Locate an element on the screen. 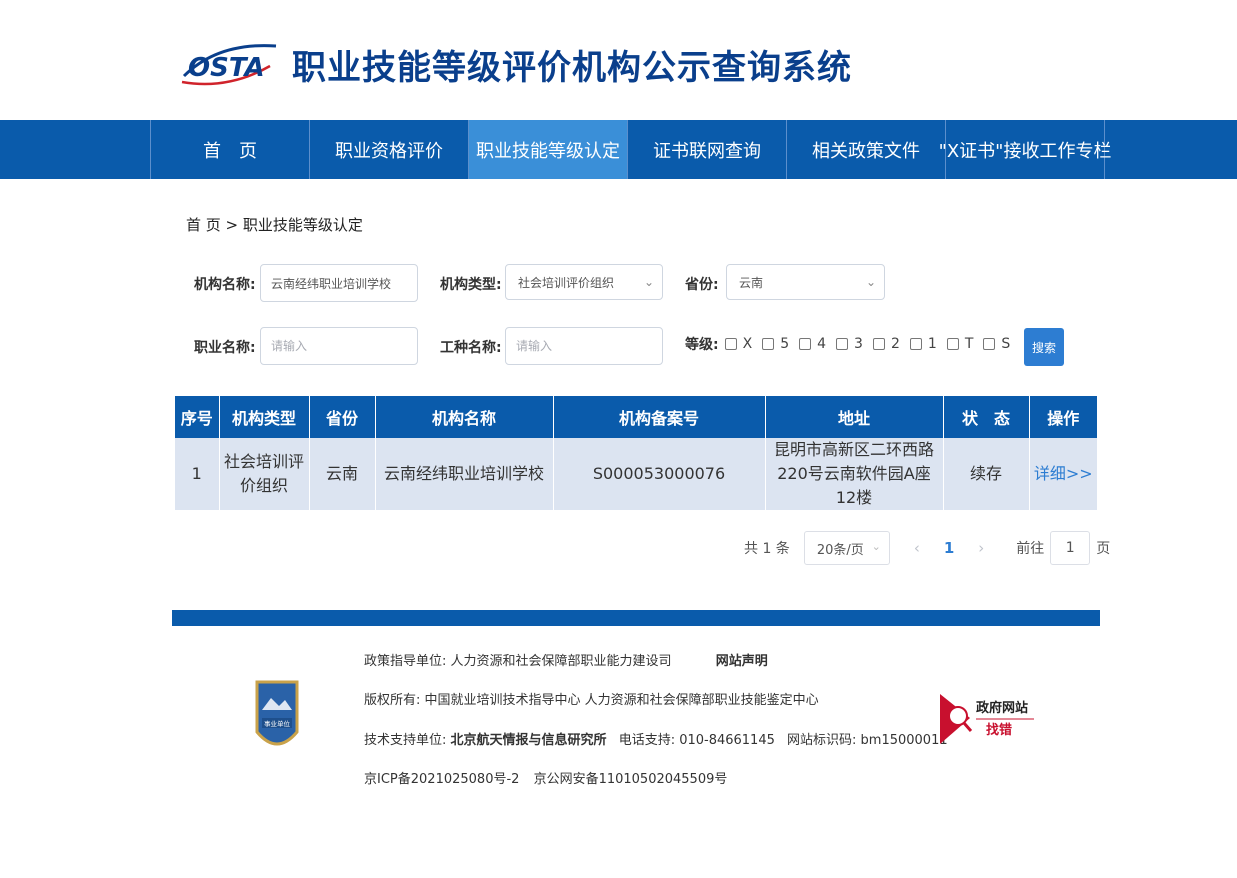  province-value: 云南 is located at coordinates (751, 282).